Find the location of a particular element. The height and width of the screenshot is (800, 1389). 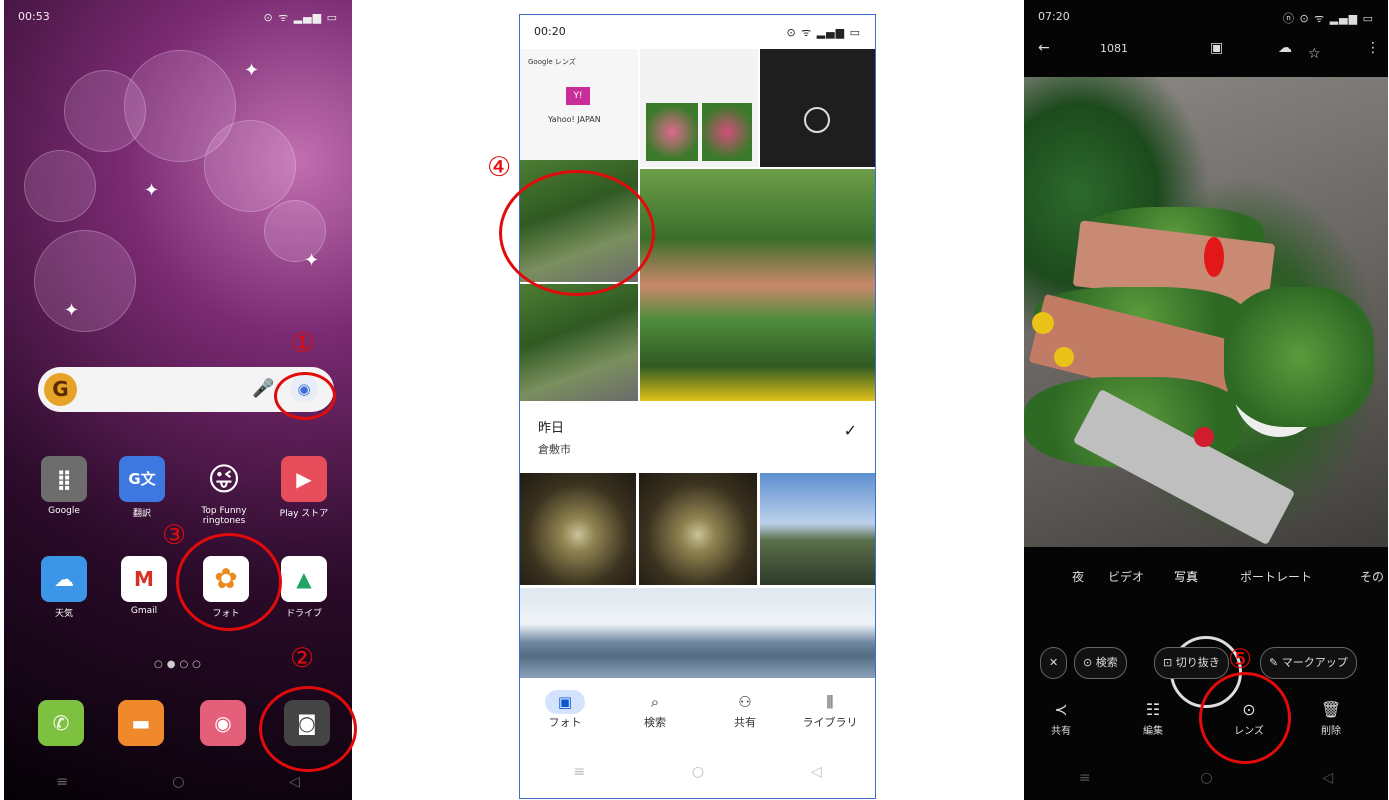

search-chip: ⊙ 検索 is located at coordinates (1100, 663).